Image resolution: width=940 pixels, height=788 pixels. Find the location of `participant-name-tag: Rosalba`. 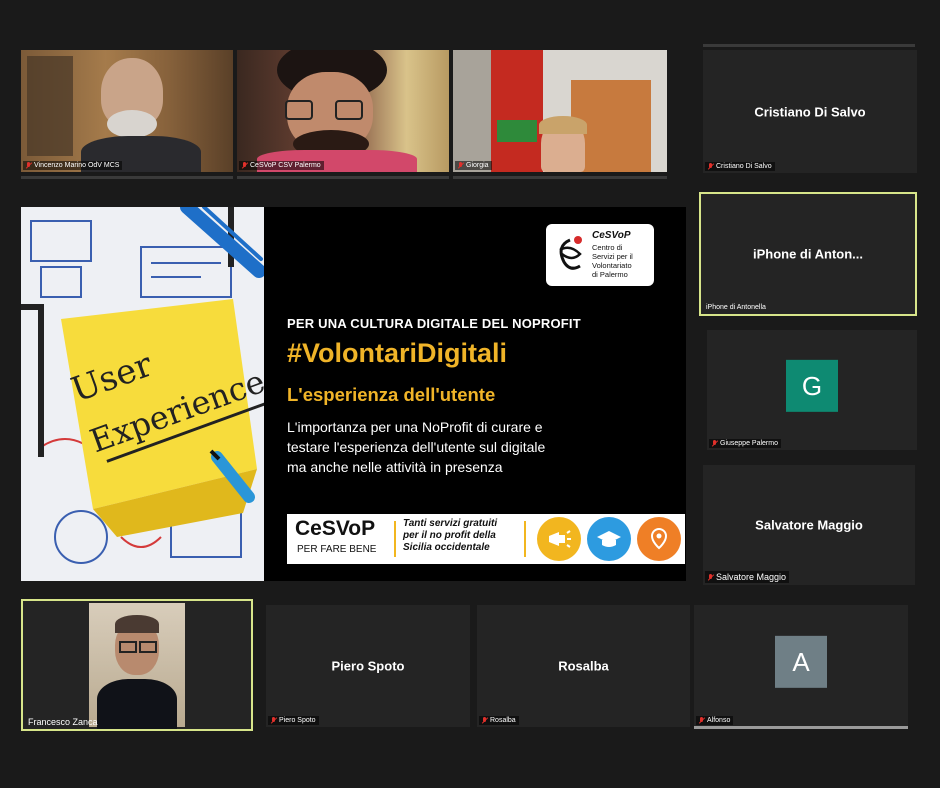

participant-name-tag: Rosalba is located at coordinates (499, 720).